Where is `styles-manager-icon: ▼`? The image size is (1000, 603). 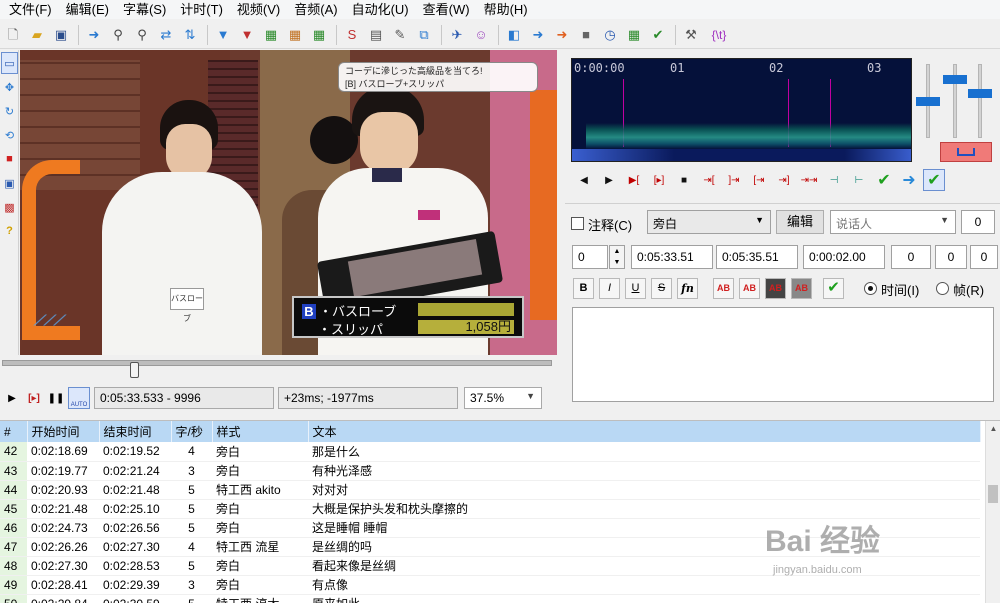 styles-manager-icon: ▼ is located at coordinates (223, 35).